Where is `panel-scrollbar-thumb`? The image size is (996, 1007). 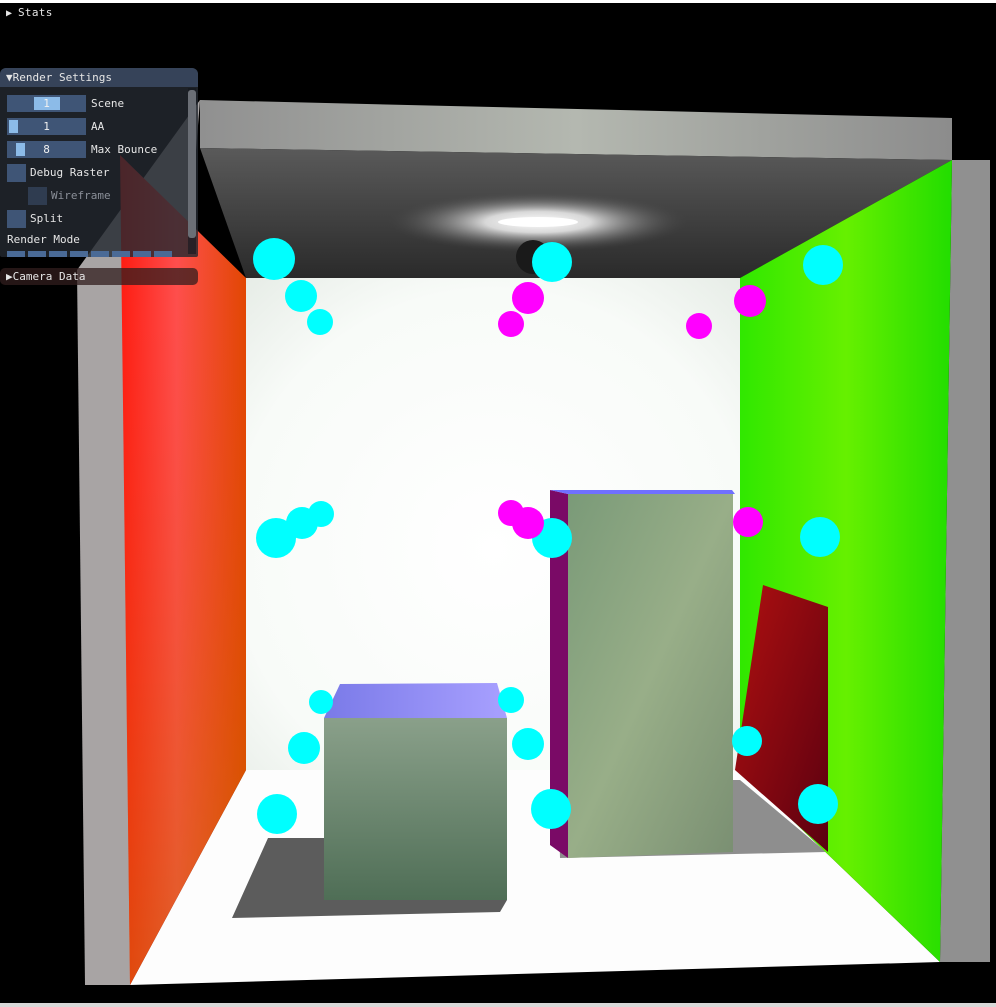 panel-scrollbar-thumb is located at coordinates (192, 164).